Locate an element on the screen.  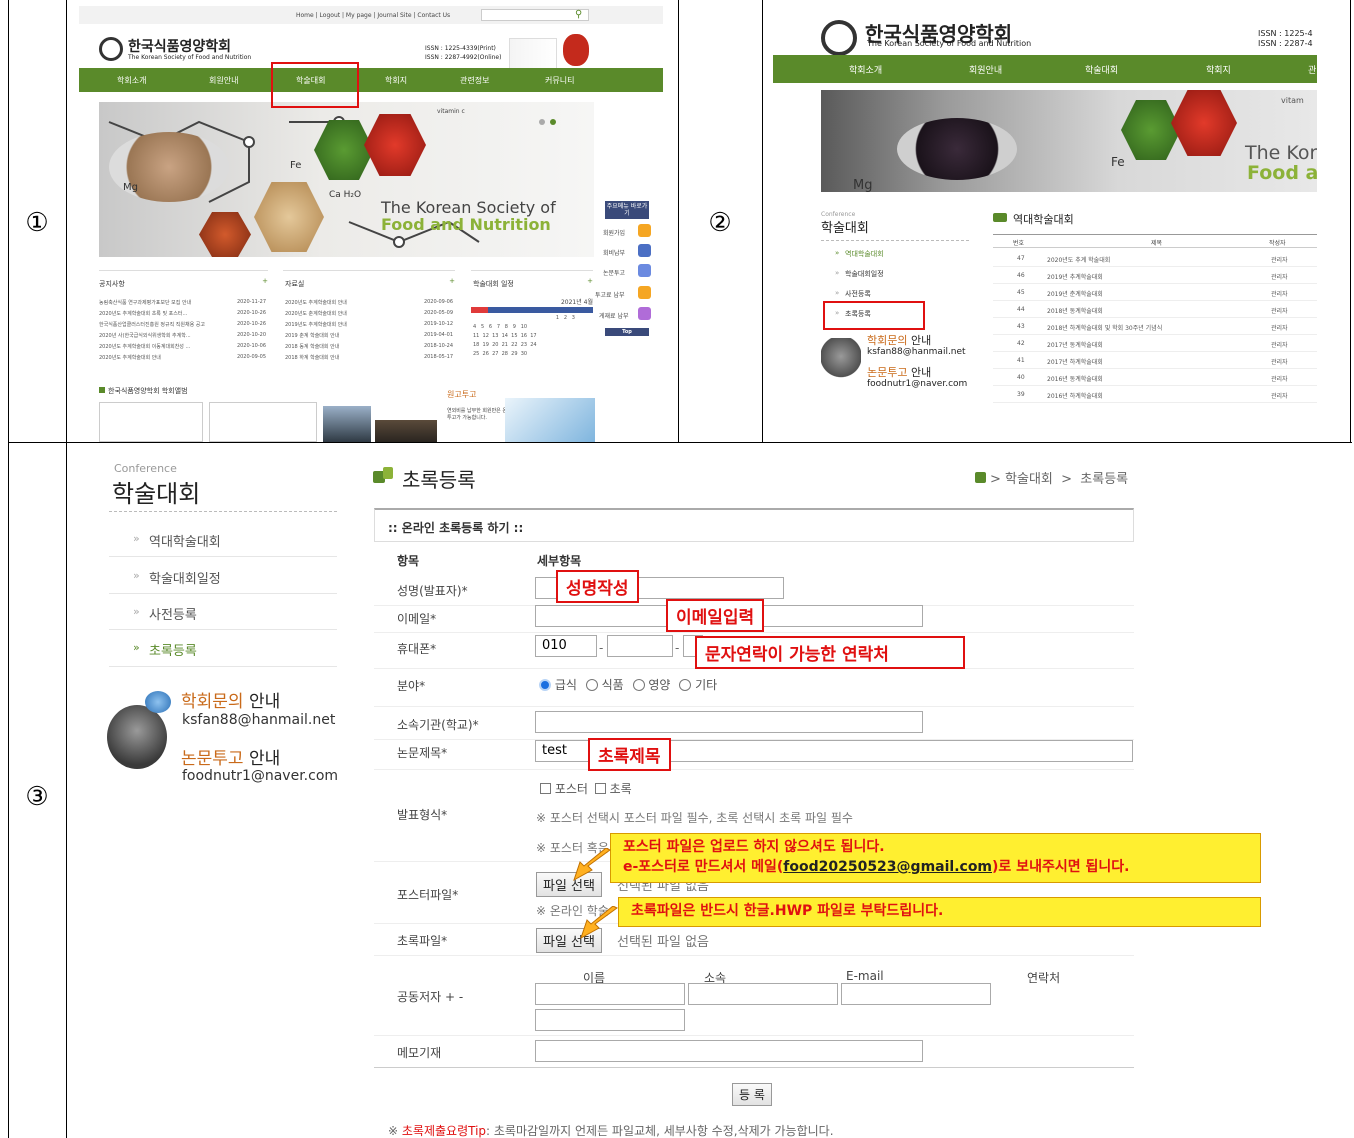
publish-fee-icon is located at coordinates (644, 313).